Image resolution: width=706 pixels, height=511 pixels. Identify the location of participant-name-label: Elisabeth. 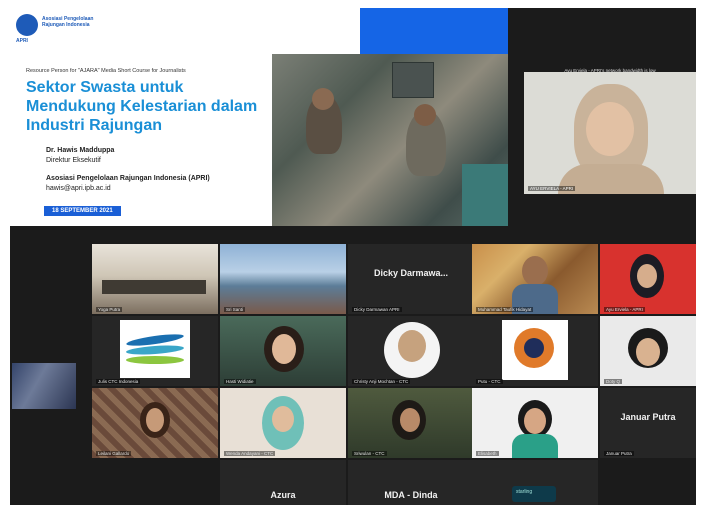
(487, 453).